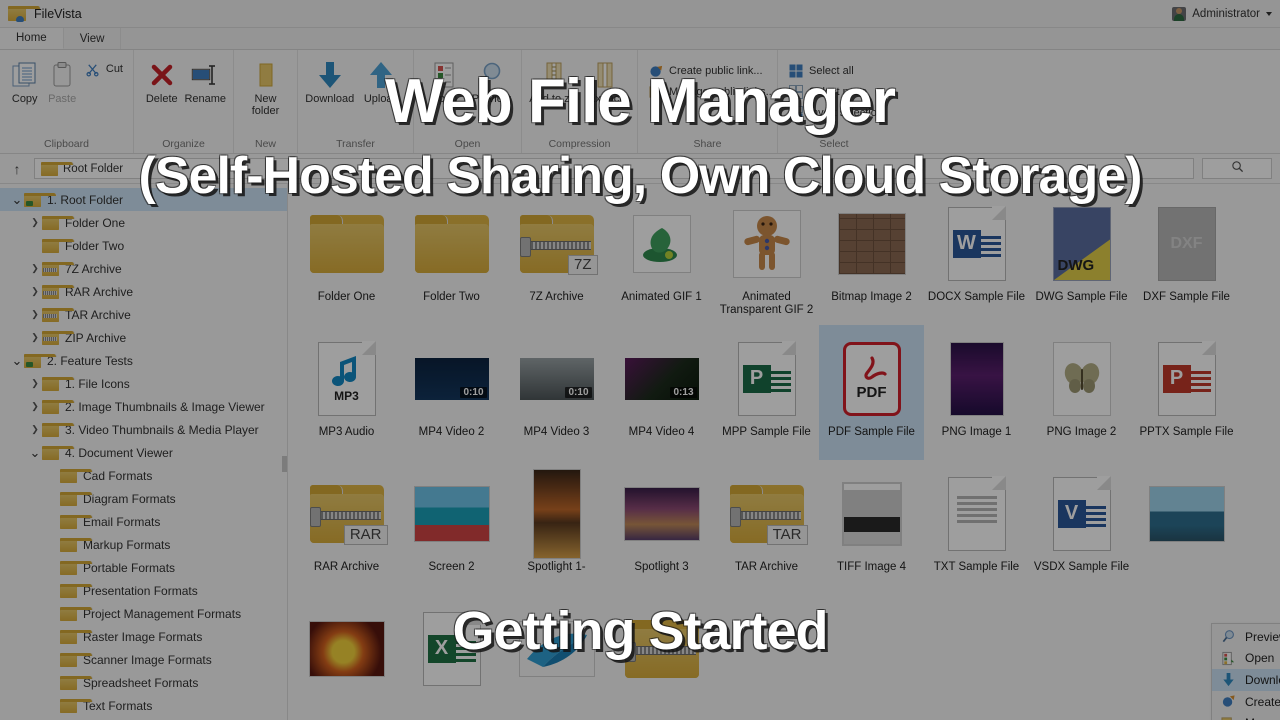 Image resolution: width=1280 pixels, height=720 pixels. Describe the element at coordinates (451, 257) in the screenshot. I see `file-item: Folder Two` at that location.